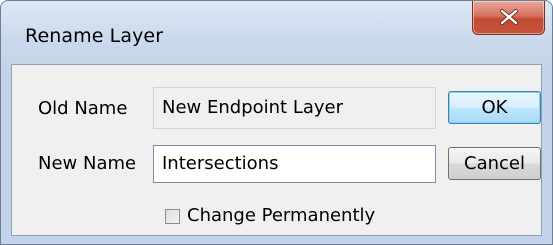  What do you see at coordinates (172, 216) in the screenshot?
I see `change-permanently-checkbox` at bounding box center [172, 216].